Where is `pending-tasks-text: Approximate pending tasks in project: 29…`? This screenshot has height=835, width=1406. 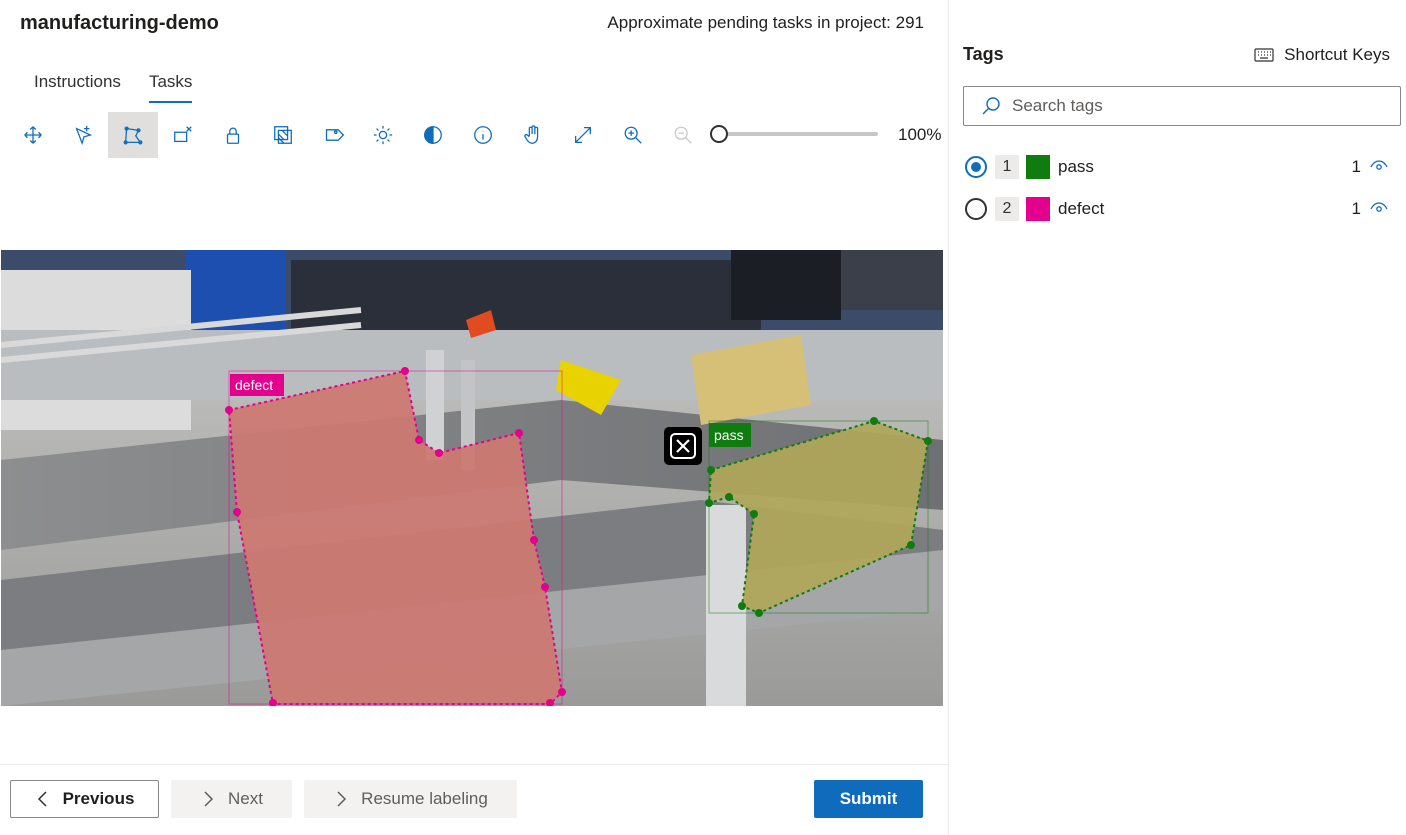
pending-tasks-text: Approximate pending tasks in project: 29… is located at coordinates (765, 22).